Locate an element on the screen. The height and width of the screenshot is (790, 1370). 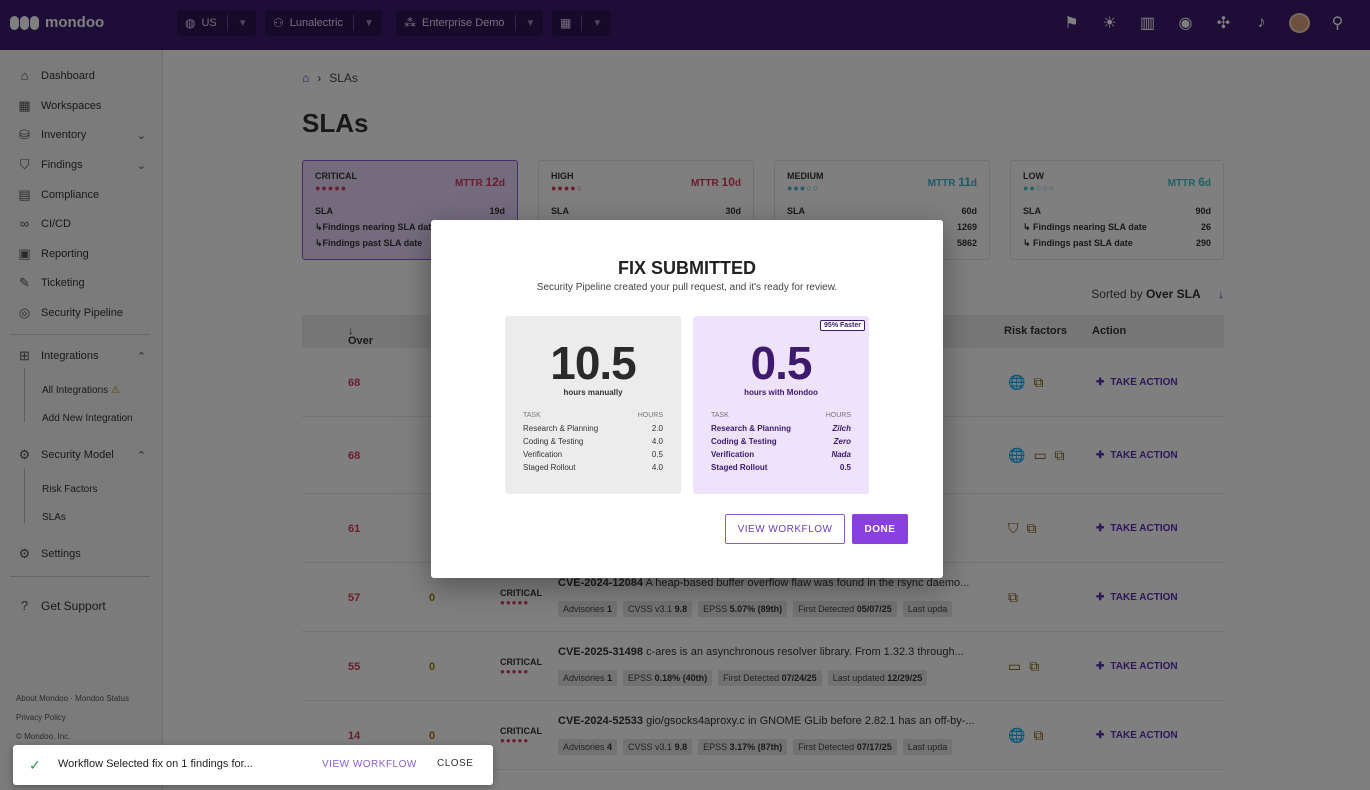
manual-row: Staged Rollout 4.0 is located at coordinates (593, 467).